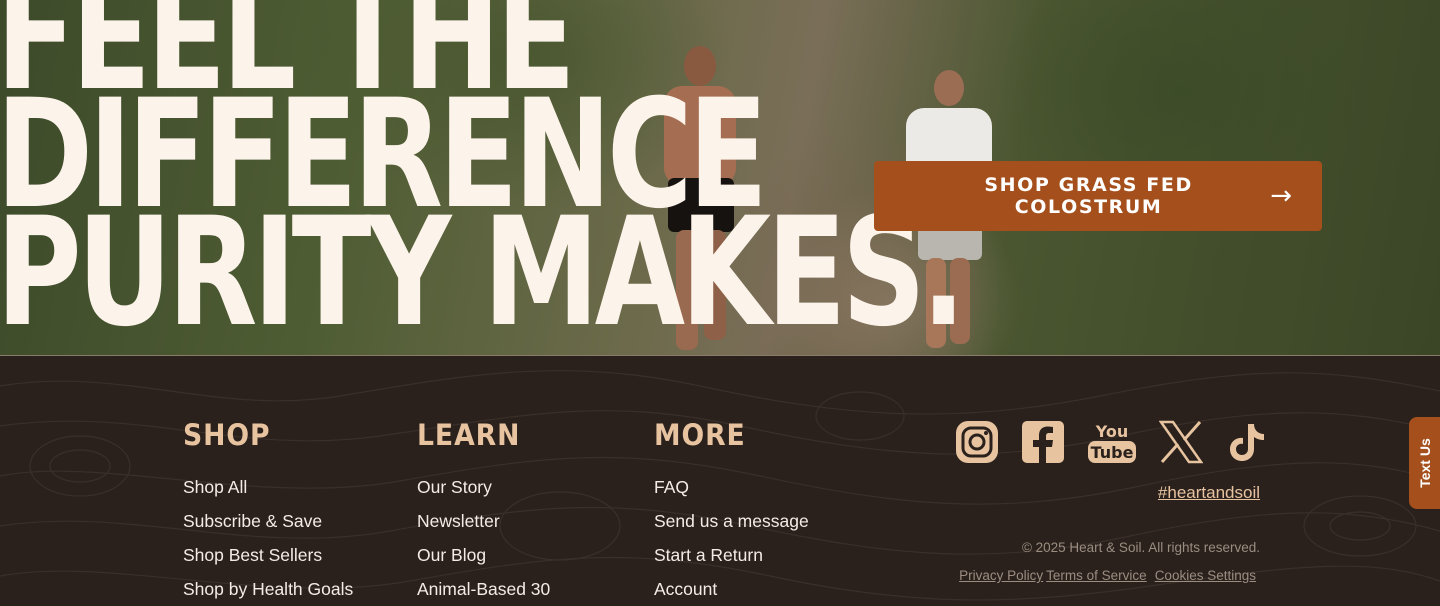  What do you see at coordinates (731, 487) in the screenshot?
I see `footer-link: FAQ` at bounding box center [731, 487].